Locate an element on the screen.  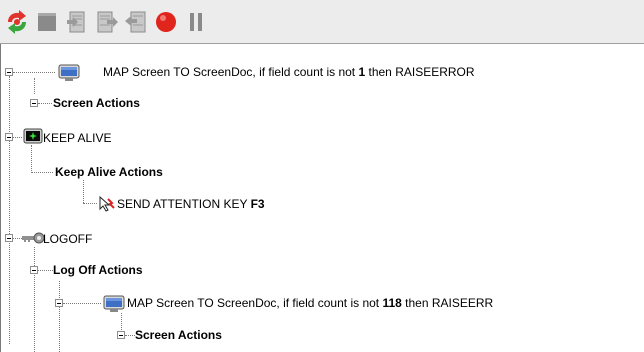
toolbar is located at coordinates (322, 22).